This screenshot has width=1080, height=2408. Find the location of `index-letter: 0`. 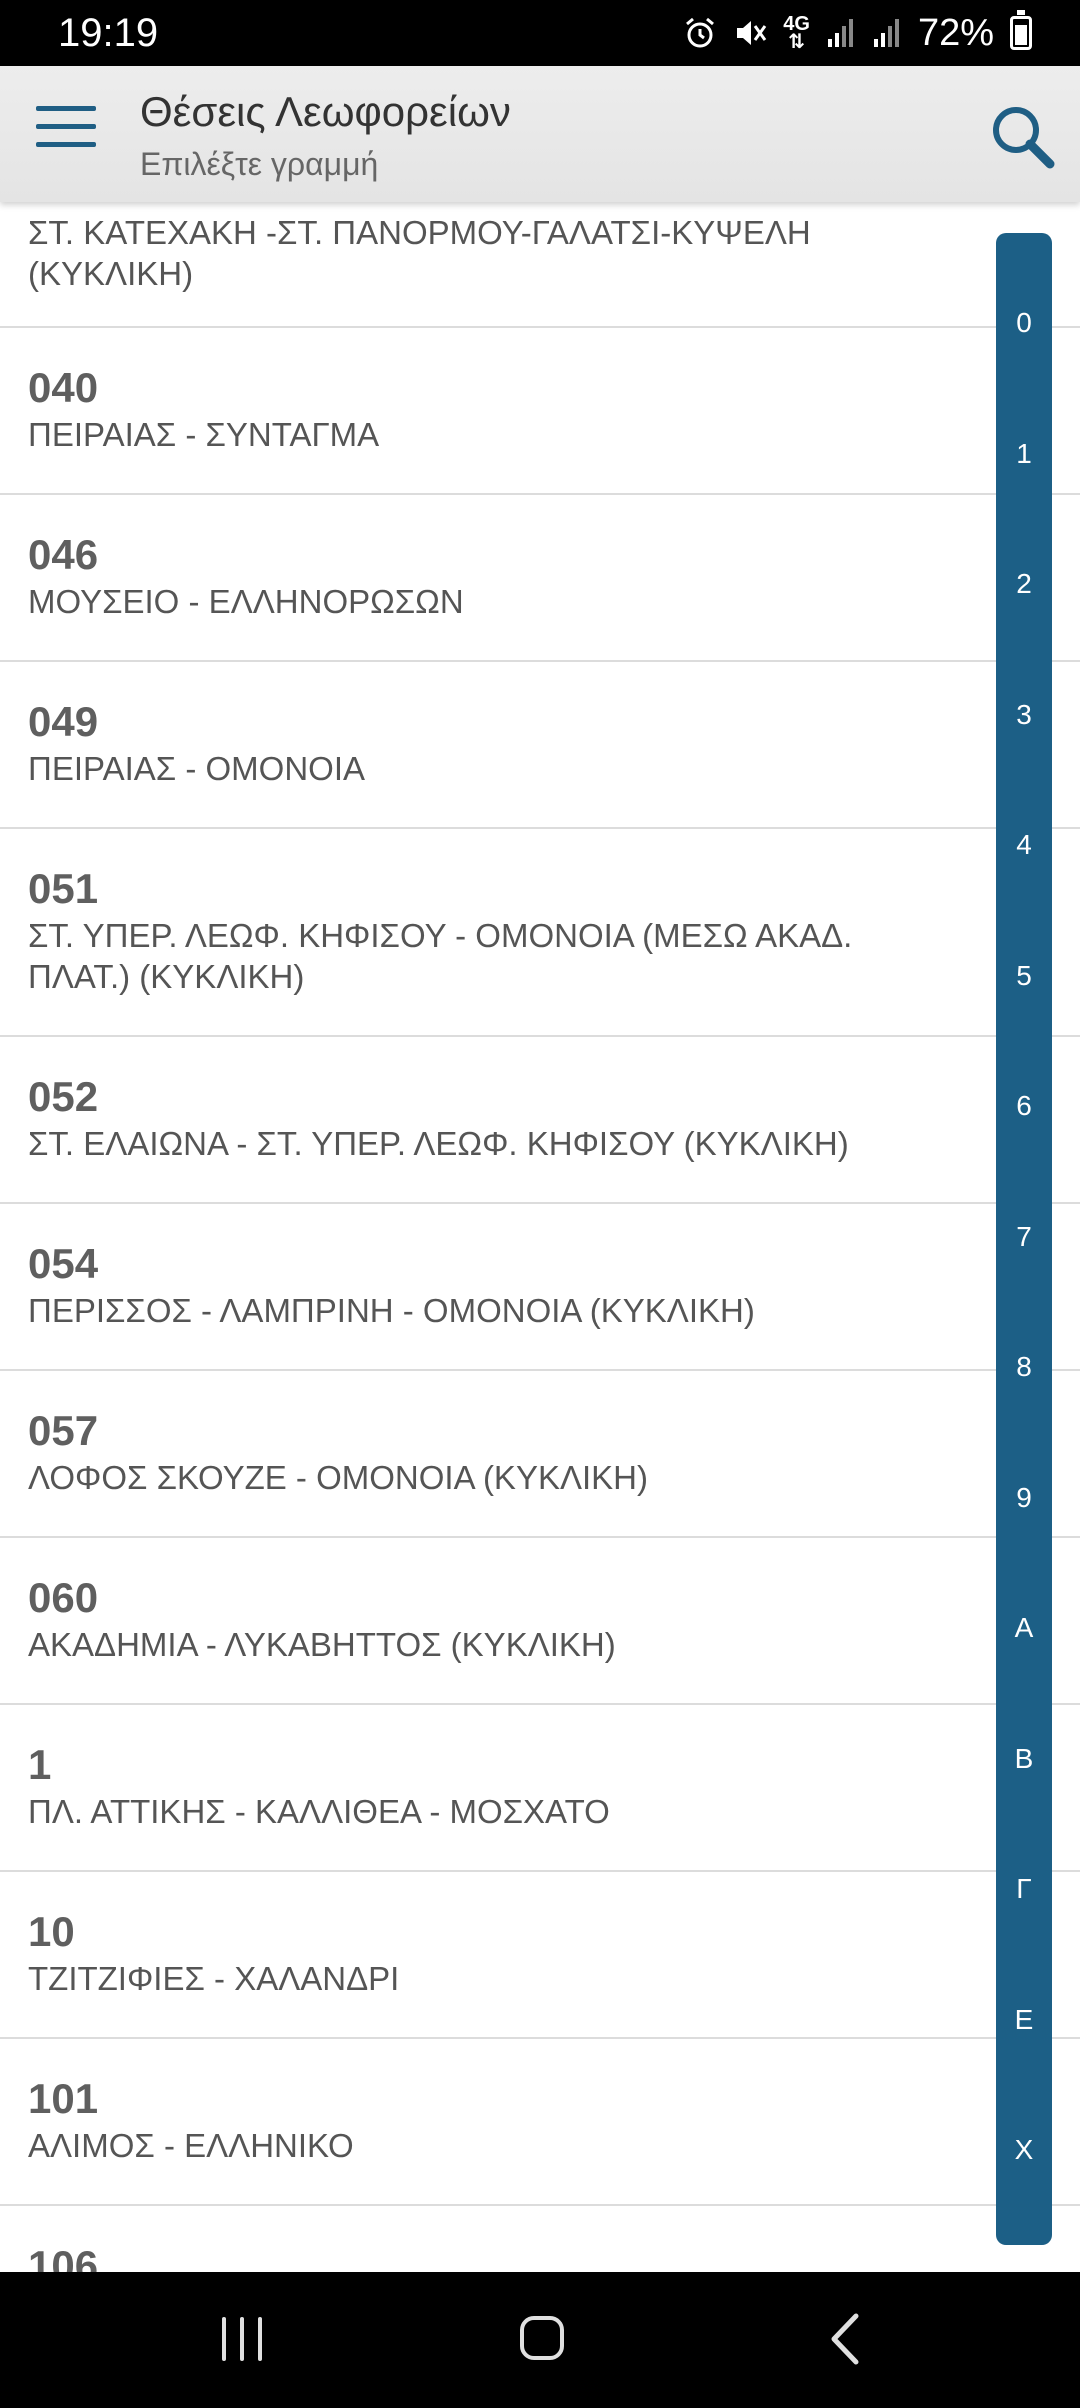

index-letter: 0 is located at coordinates (1024, 323).